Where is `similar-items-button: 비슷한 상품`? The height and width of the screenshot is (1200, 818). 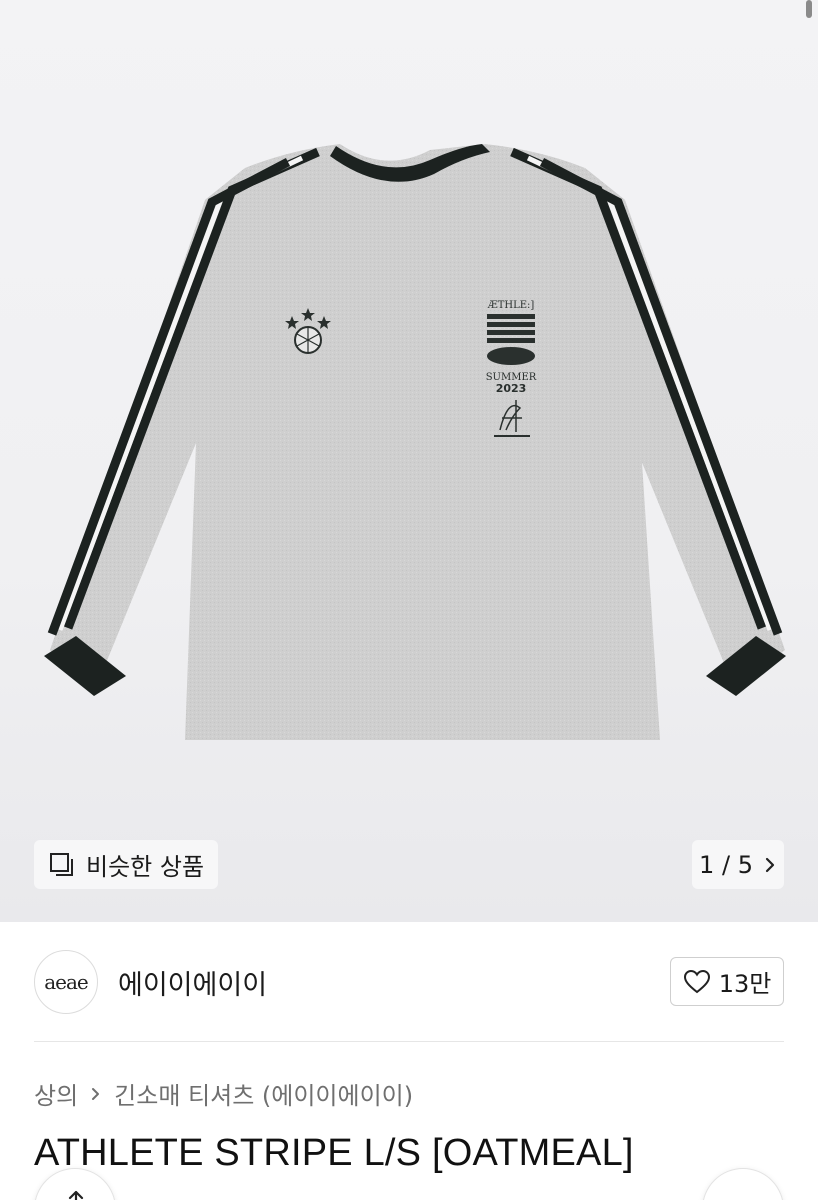 similar-items-button: 비슷한 상품 is located at coordinates (126, 864).